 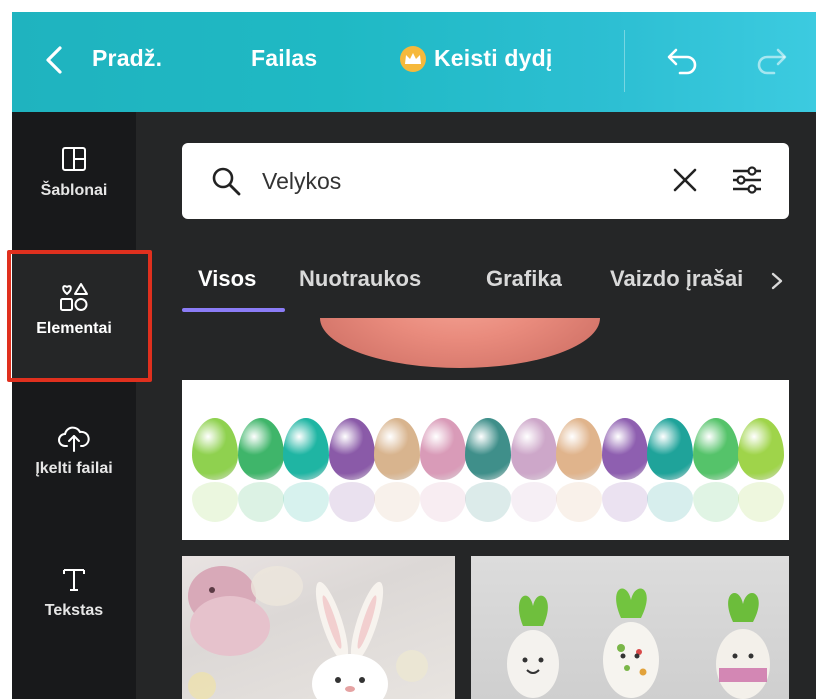 I want to click on crown-icon, so click(x=413, y=58).